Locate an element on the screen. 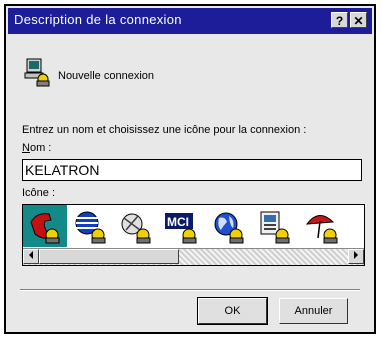 The image size is (382, 339). name-label: Nom : is located at coordinates (36, 148).